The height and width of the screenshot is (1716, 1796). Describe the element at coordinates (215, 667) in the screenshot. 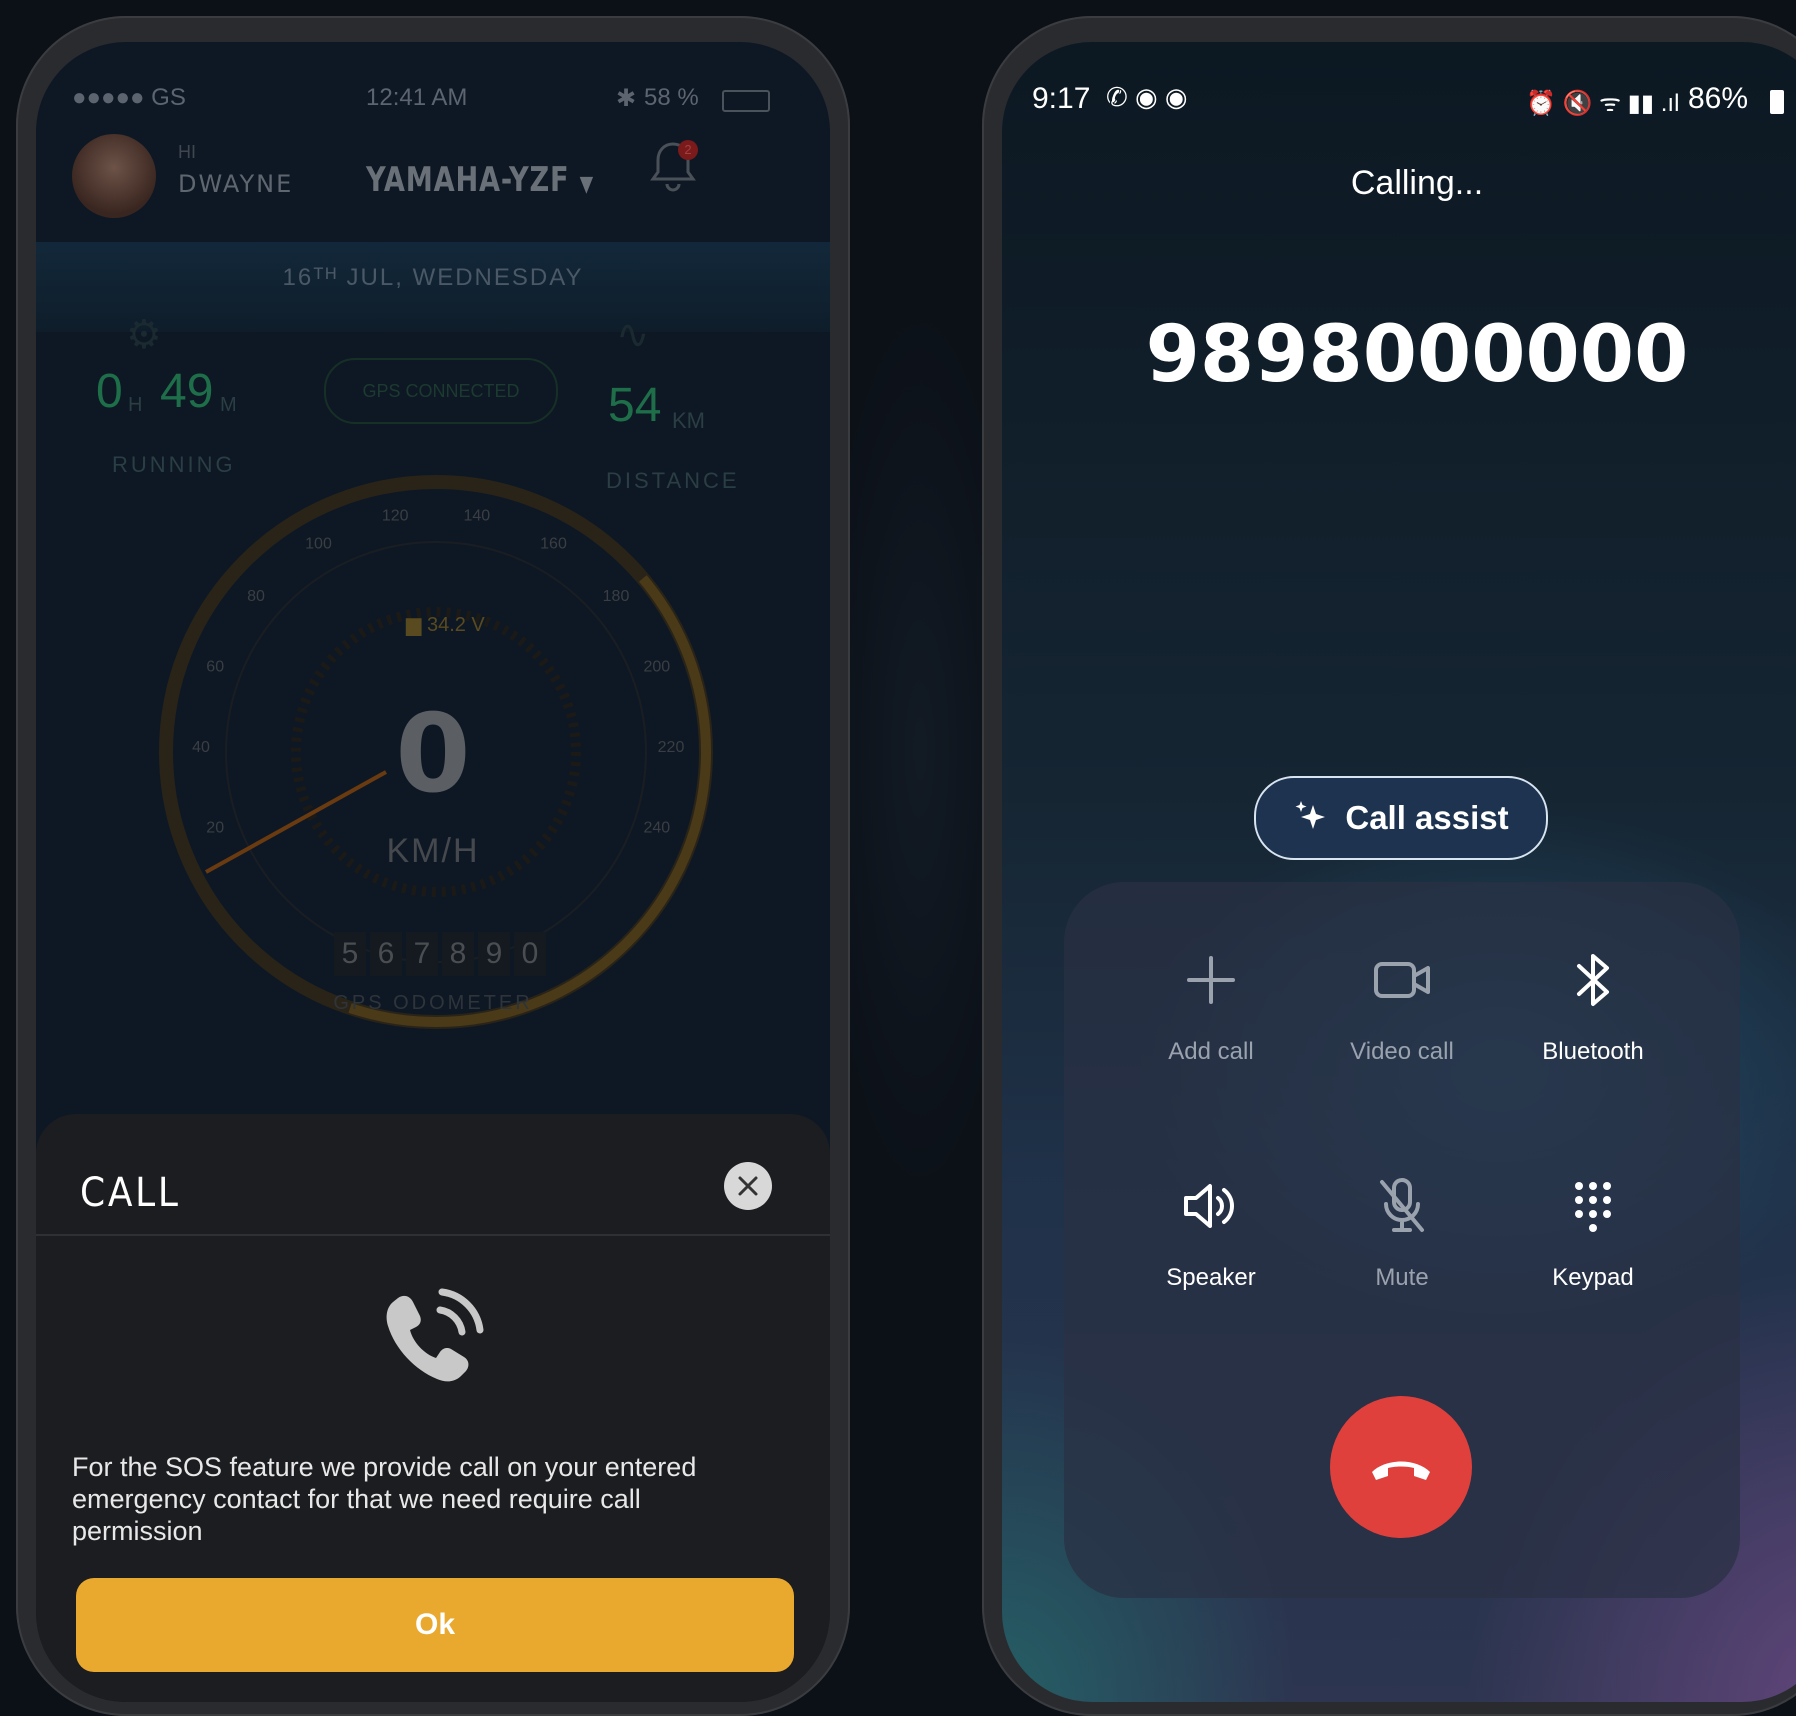

I see `gauge-tick-label: 60` at that location.